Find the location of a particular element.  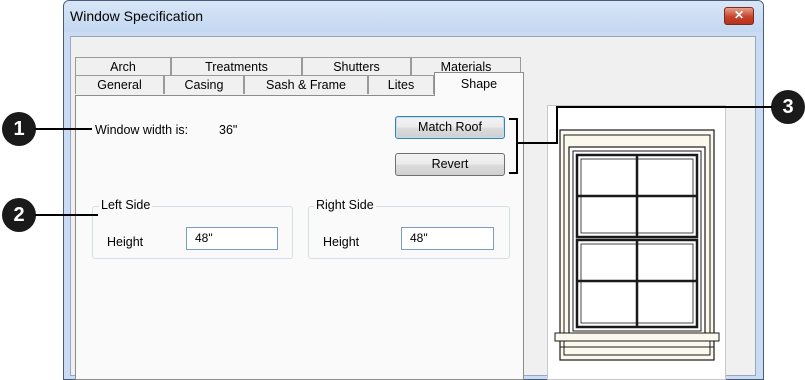

left-height-label: Height is located at coordinates (125, 242).